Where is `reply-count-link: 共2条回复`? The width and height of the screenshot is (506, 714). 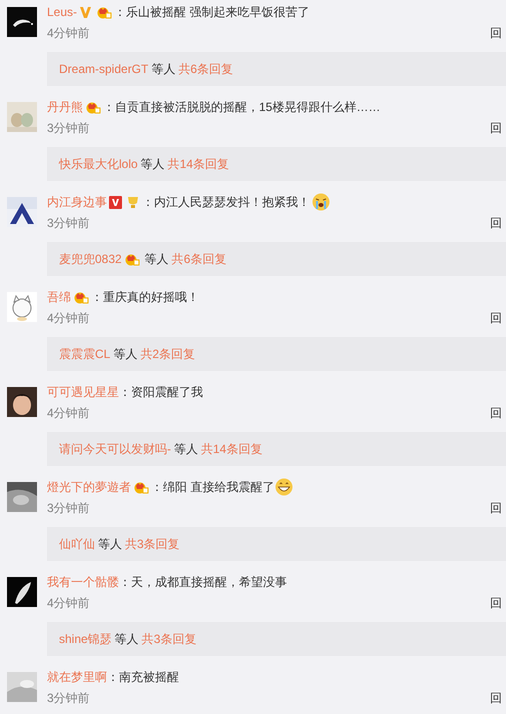 reply-count-link: 共2条回复 is located at coordinates (168, 354).